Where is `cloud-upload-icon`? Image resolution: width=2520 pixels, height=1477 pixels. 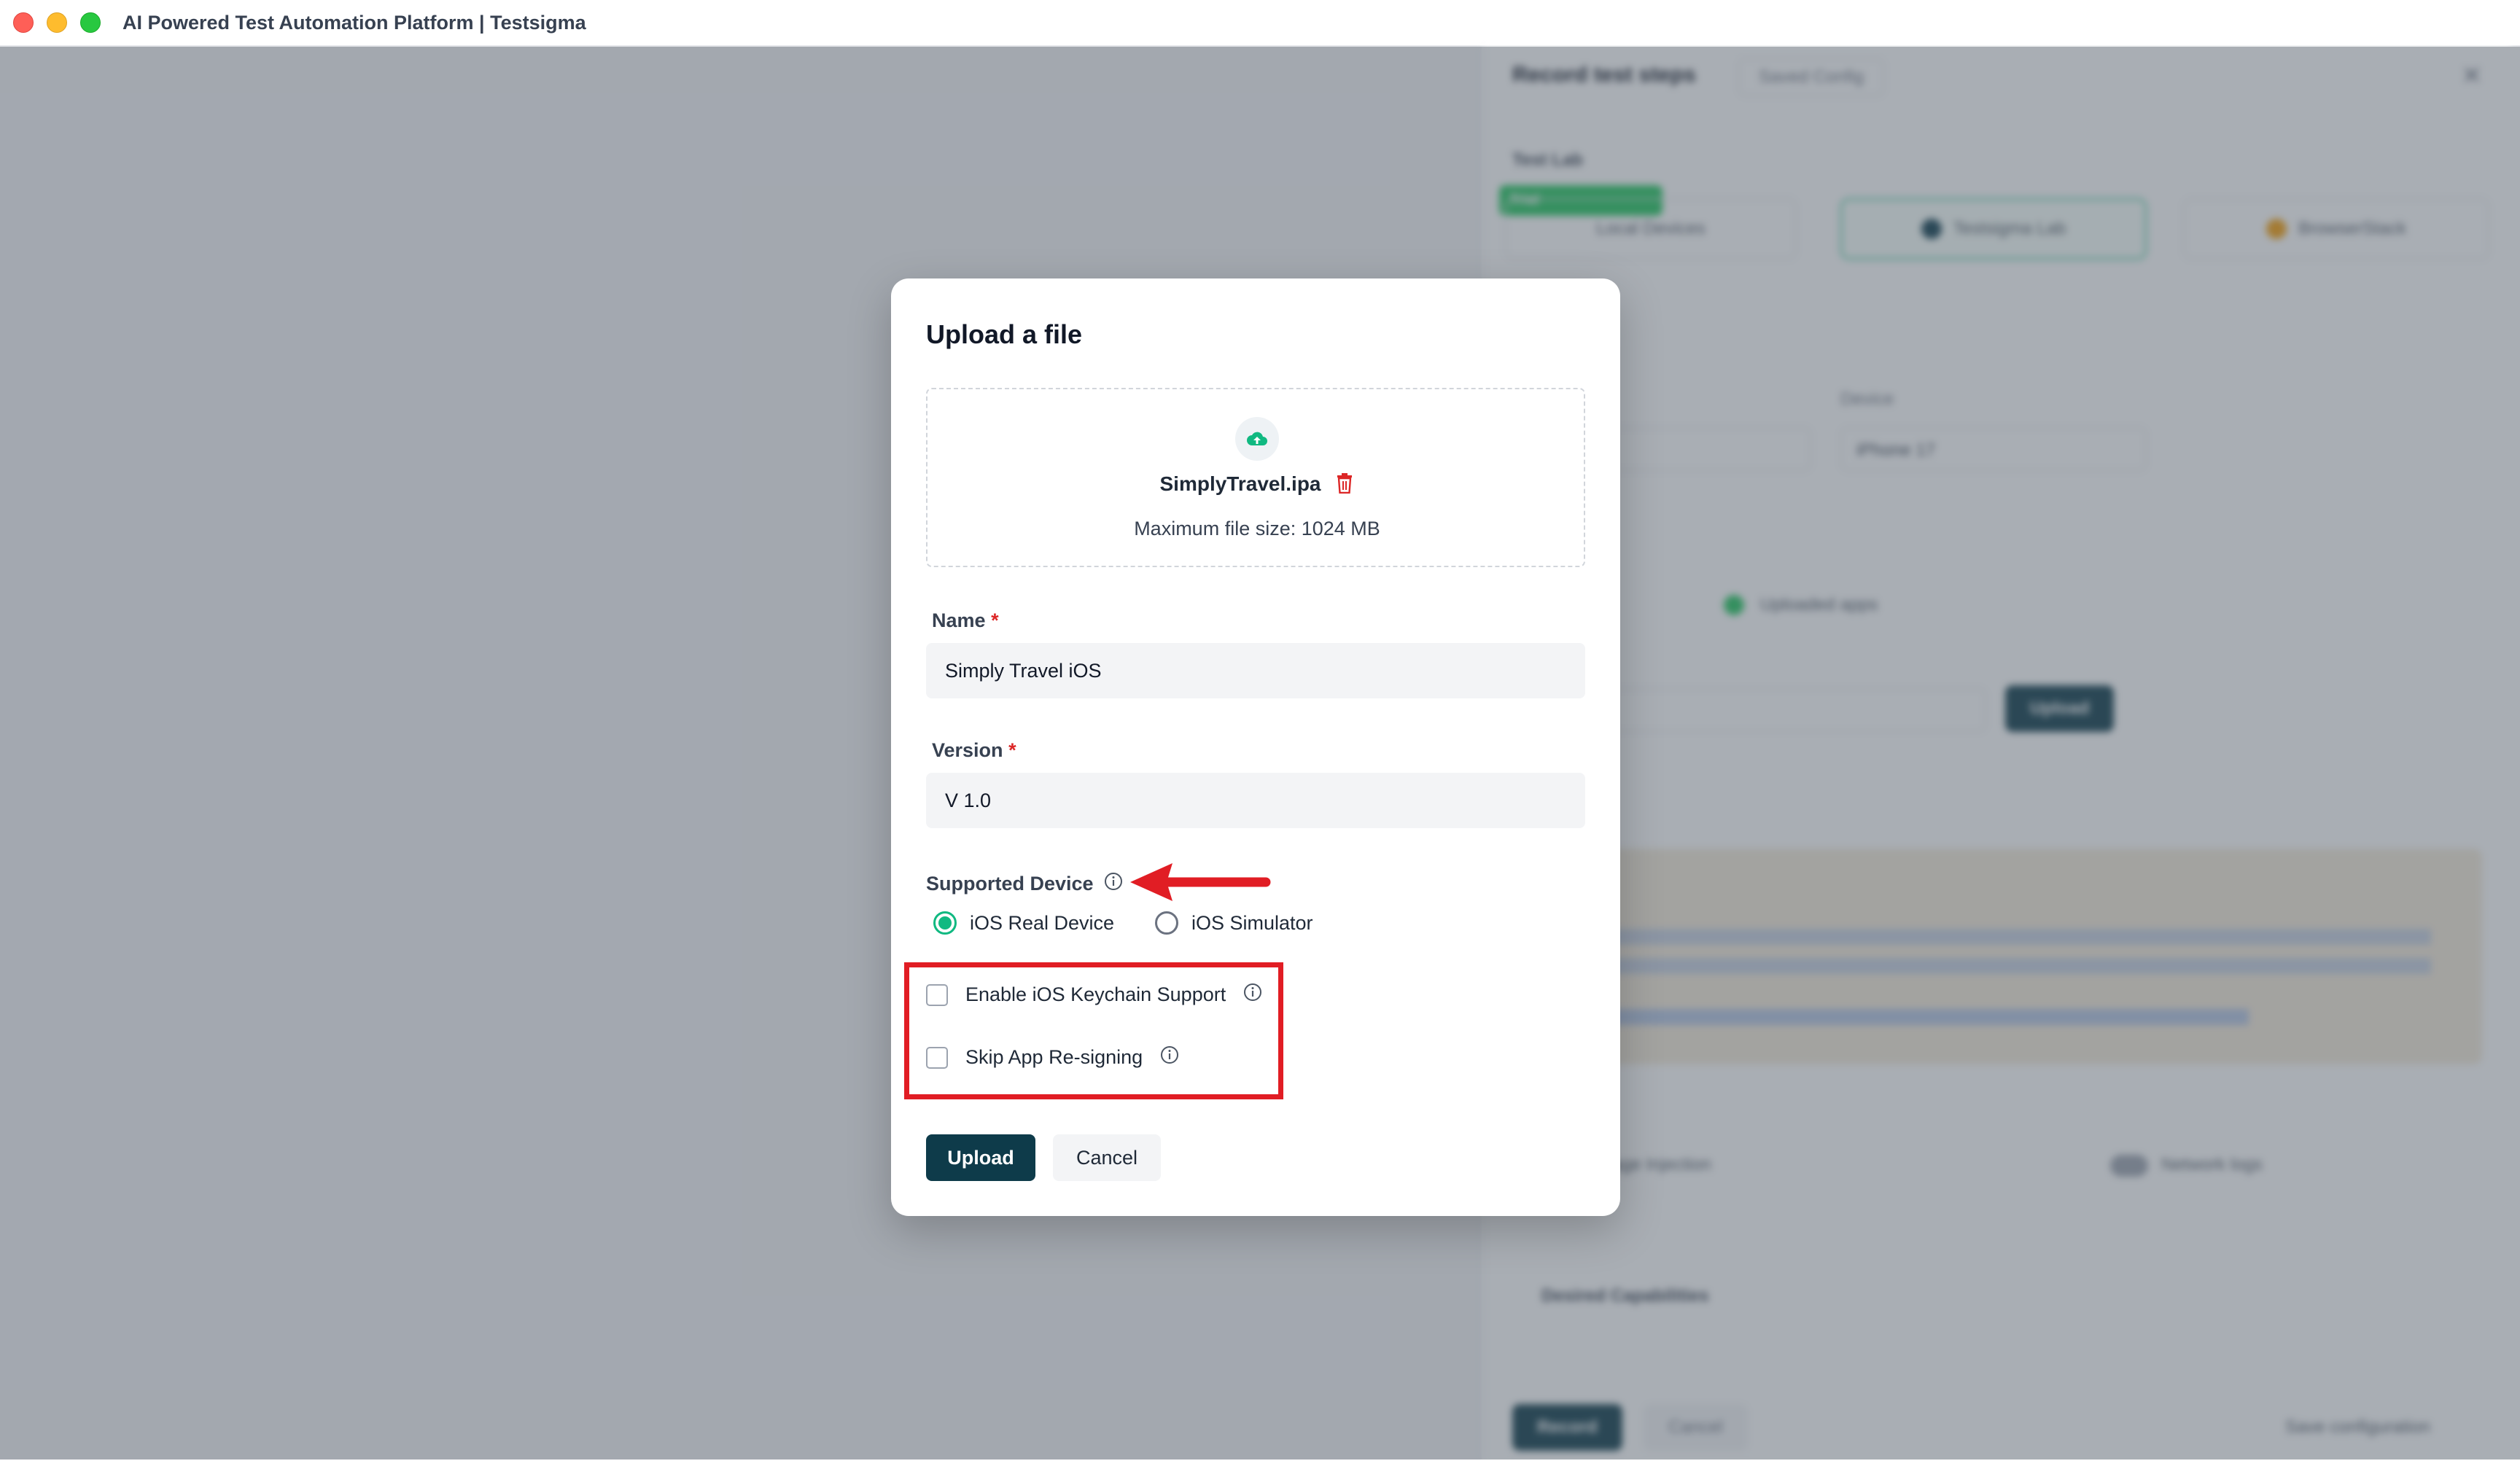
cloud-upload-icon is located at coordinates (1257, 439).